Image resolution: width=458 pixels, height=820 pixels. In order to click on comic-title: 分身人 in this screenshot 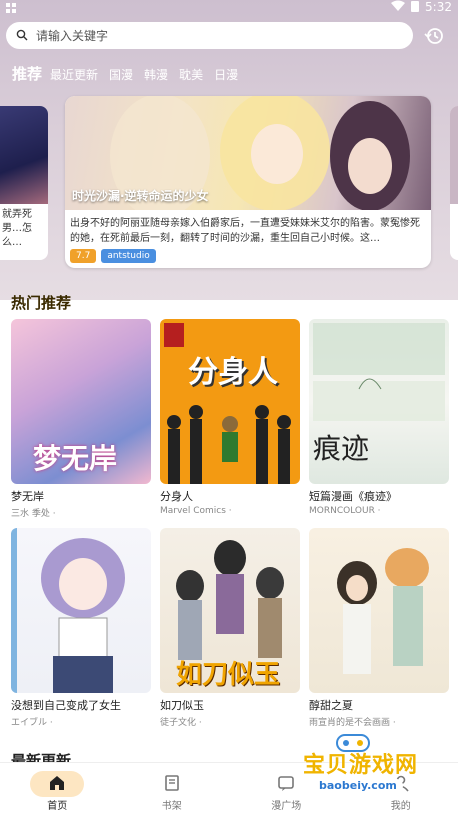, I will do `click(176, 496)`.